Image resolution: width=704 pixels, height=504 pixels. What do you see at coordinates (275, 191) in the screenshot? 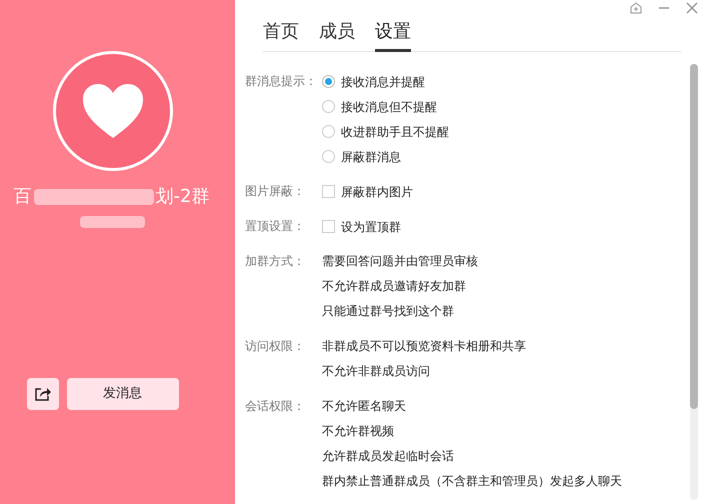
I see `setting-label: 图片屏蔽：` at bounding box center [275, 191].